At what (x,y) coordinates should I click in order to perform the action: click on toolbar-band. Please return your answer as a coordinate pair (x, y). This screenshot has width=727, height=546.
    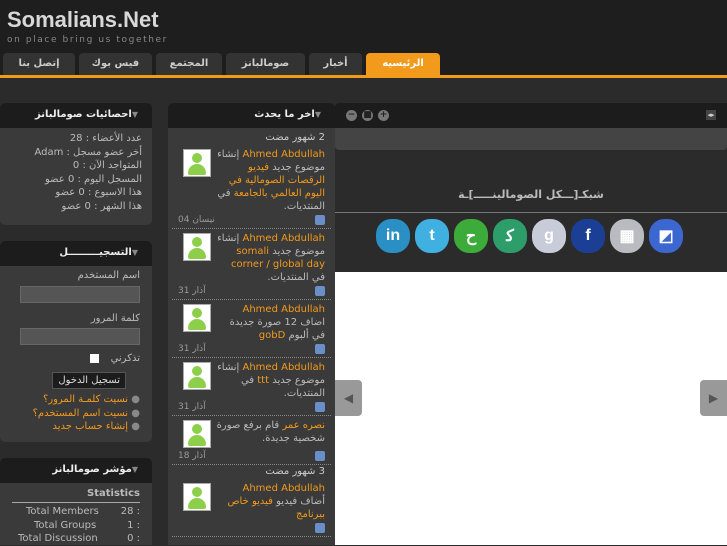
    Looking at the image, I should click on (531, 139).